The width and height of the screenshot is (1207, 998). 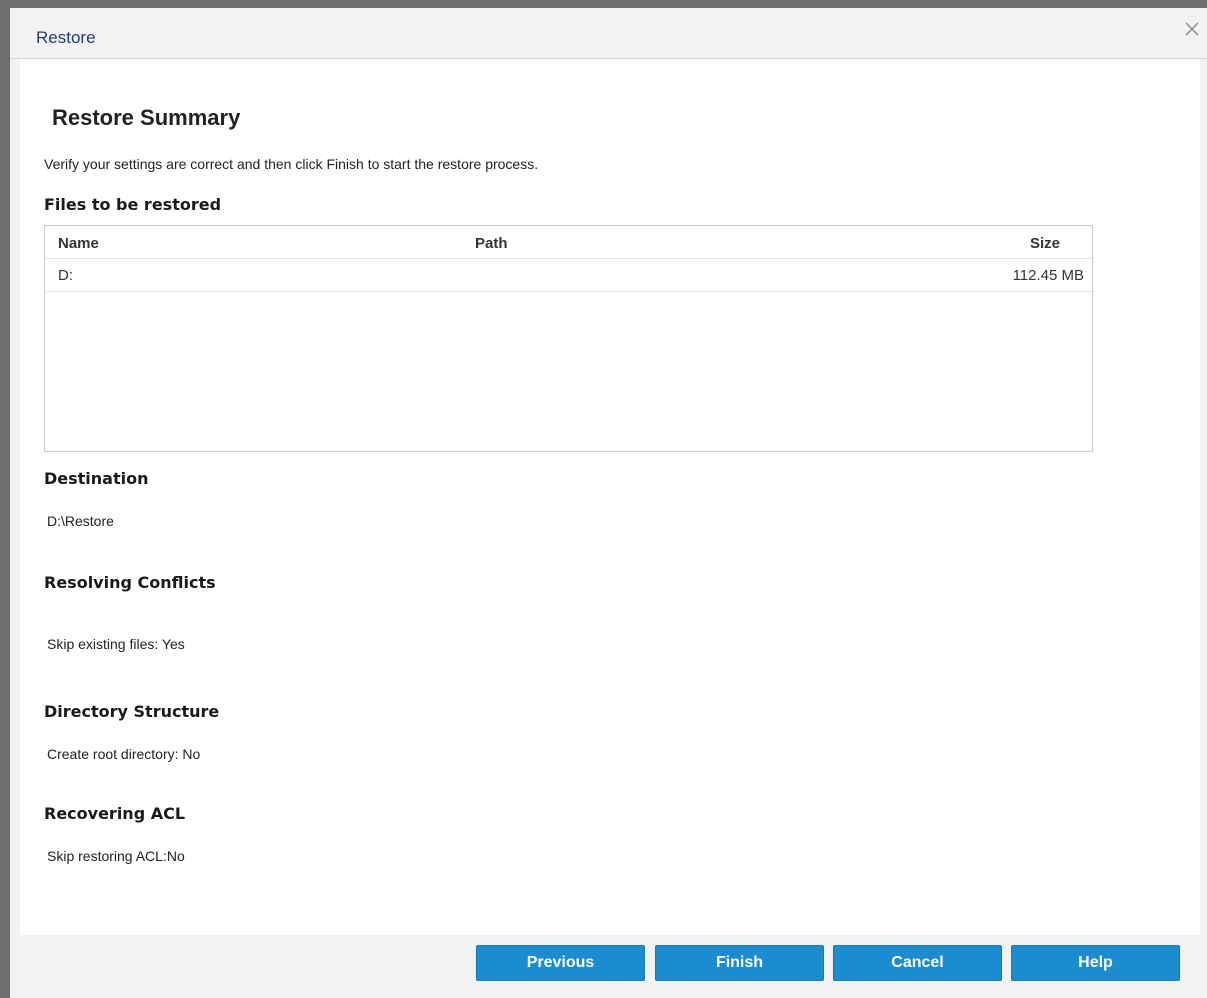 What do you see at coordinates (96, 478) in the screenshot?
I see `destination-heading: Destination` at bounding box center [96, 478].